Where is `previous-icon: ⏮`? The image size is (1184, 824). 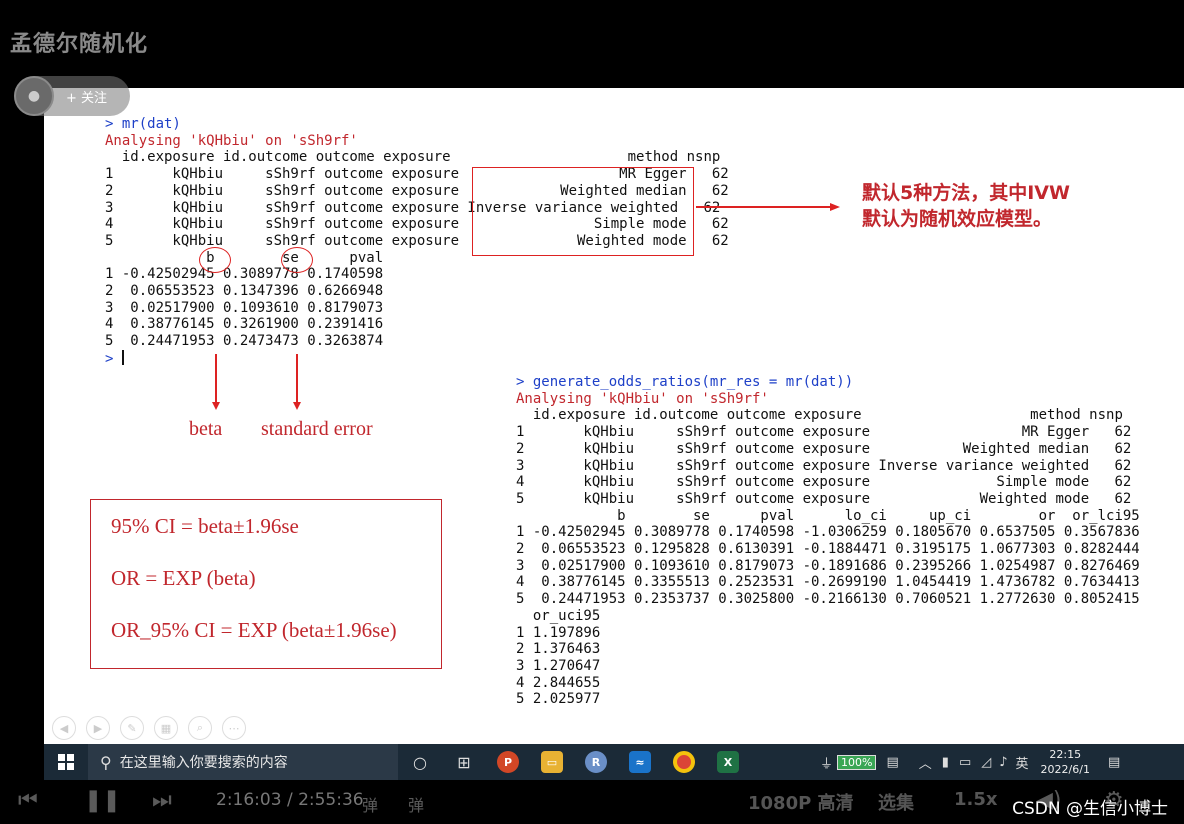
previous-icon: ⏮ is located at coordinates (28, 800).